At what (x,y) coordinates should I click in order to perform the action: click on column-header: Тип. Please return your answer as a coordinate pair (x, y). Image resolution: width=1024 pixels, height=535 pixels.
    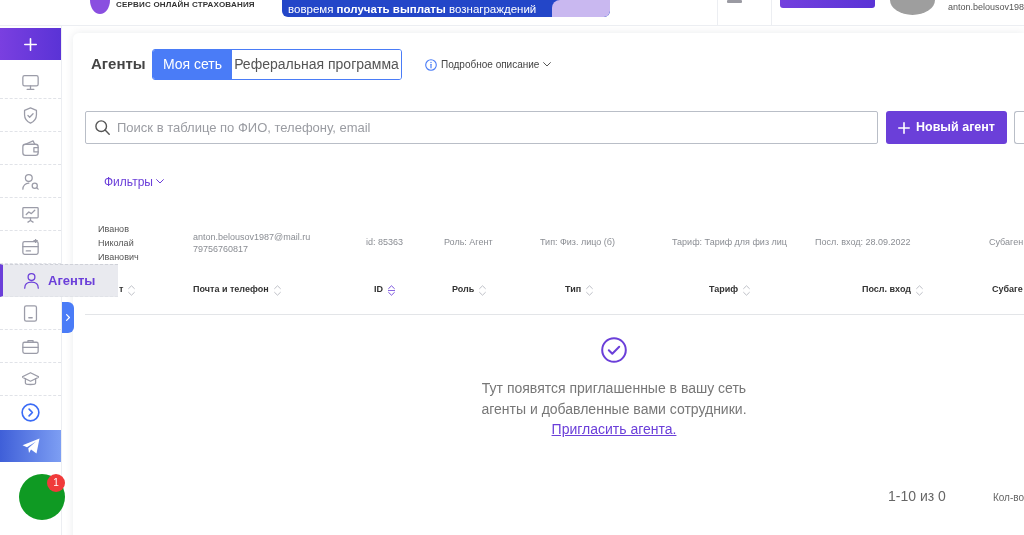
    Looking at the image, I should click on (579, 290).